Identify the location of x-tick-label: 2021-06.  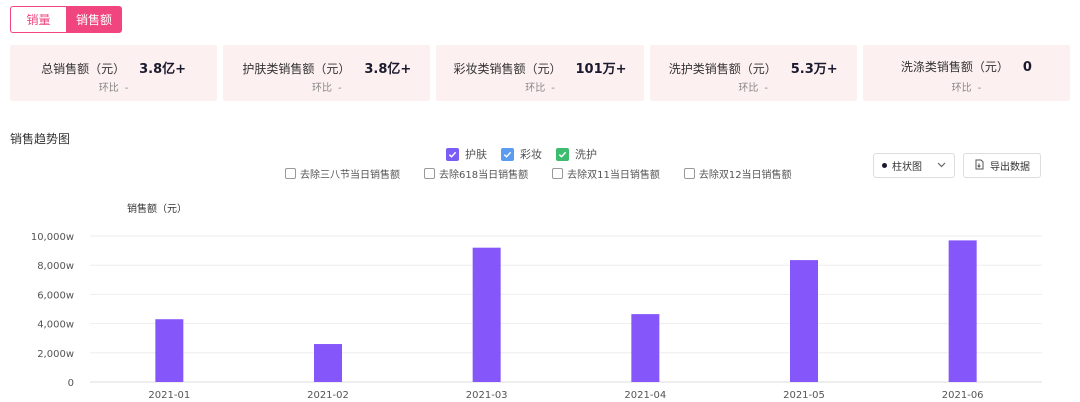
(963, 395).